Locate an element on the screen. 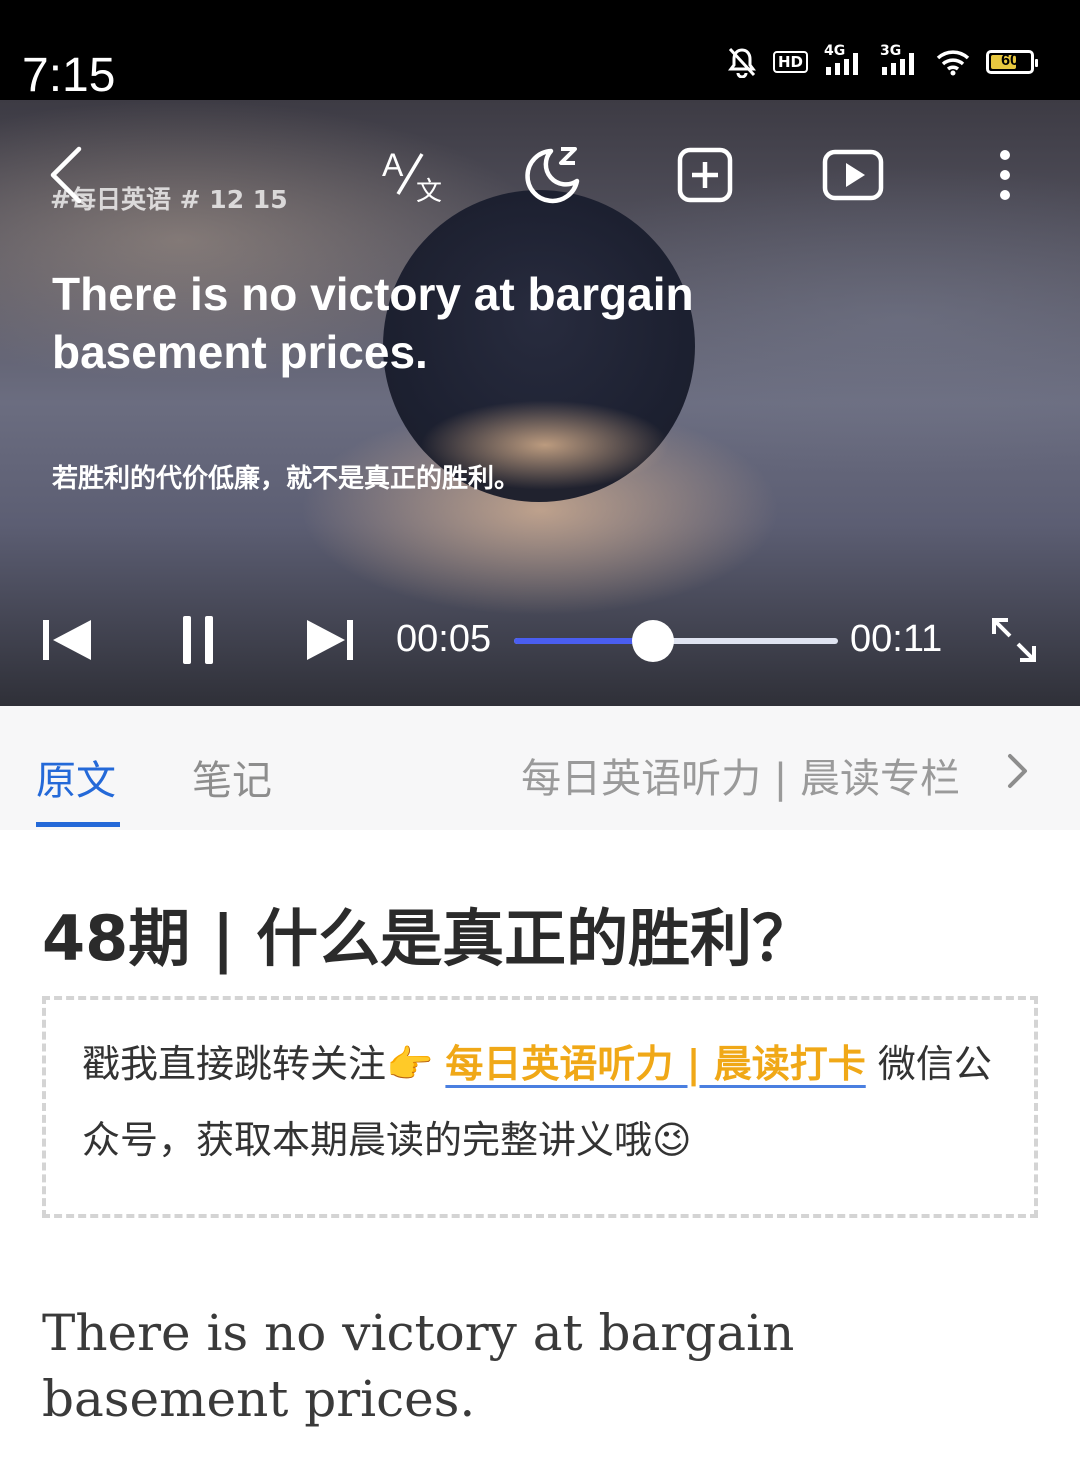  add-button is located at coordinates (705, 175).